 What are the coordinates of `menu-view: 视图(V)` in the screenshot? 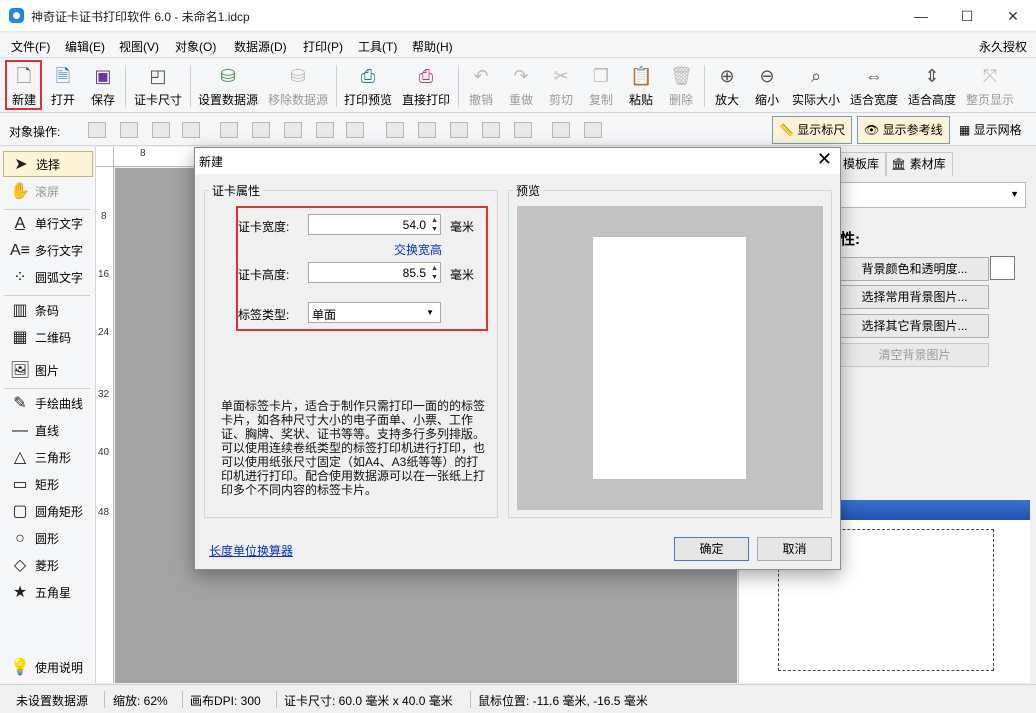 It's located at (139, 46).